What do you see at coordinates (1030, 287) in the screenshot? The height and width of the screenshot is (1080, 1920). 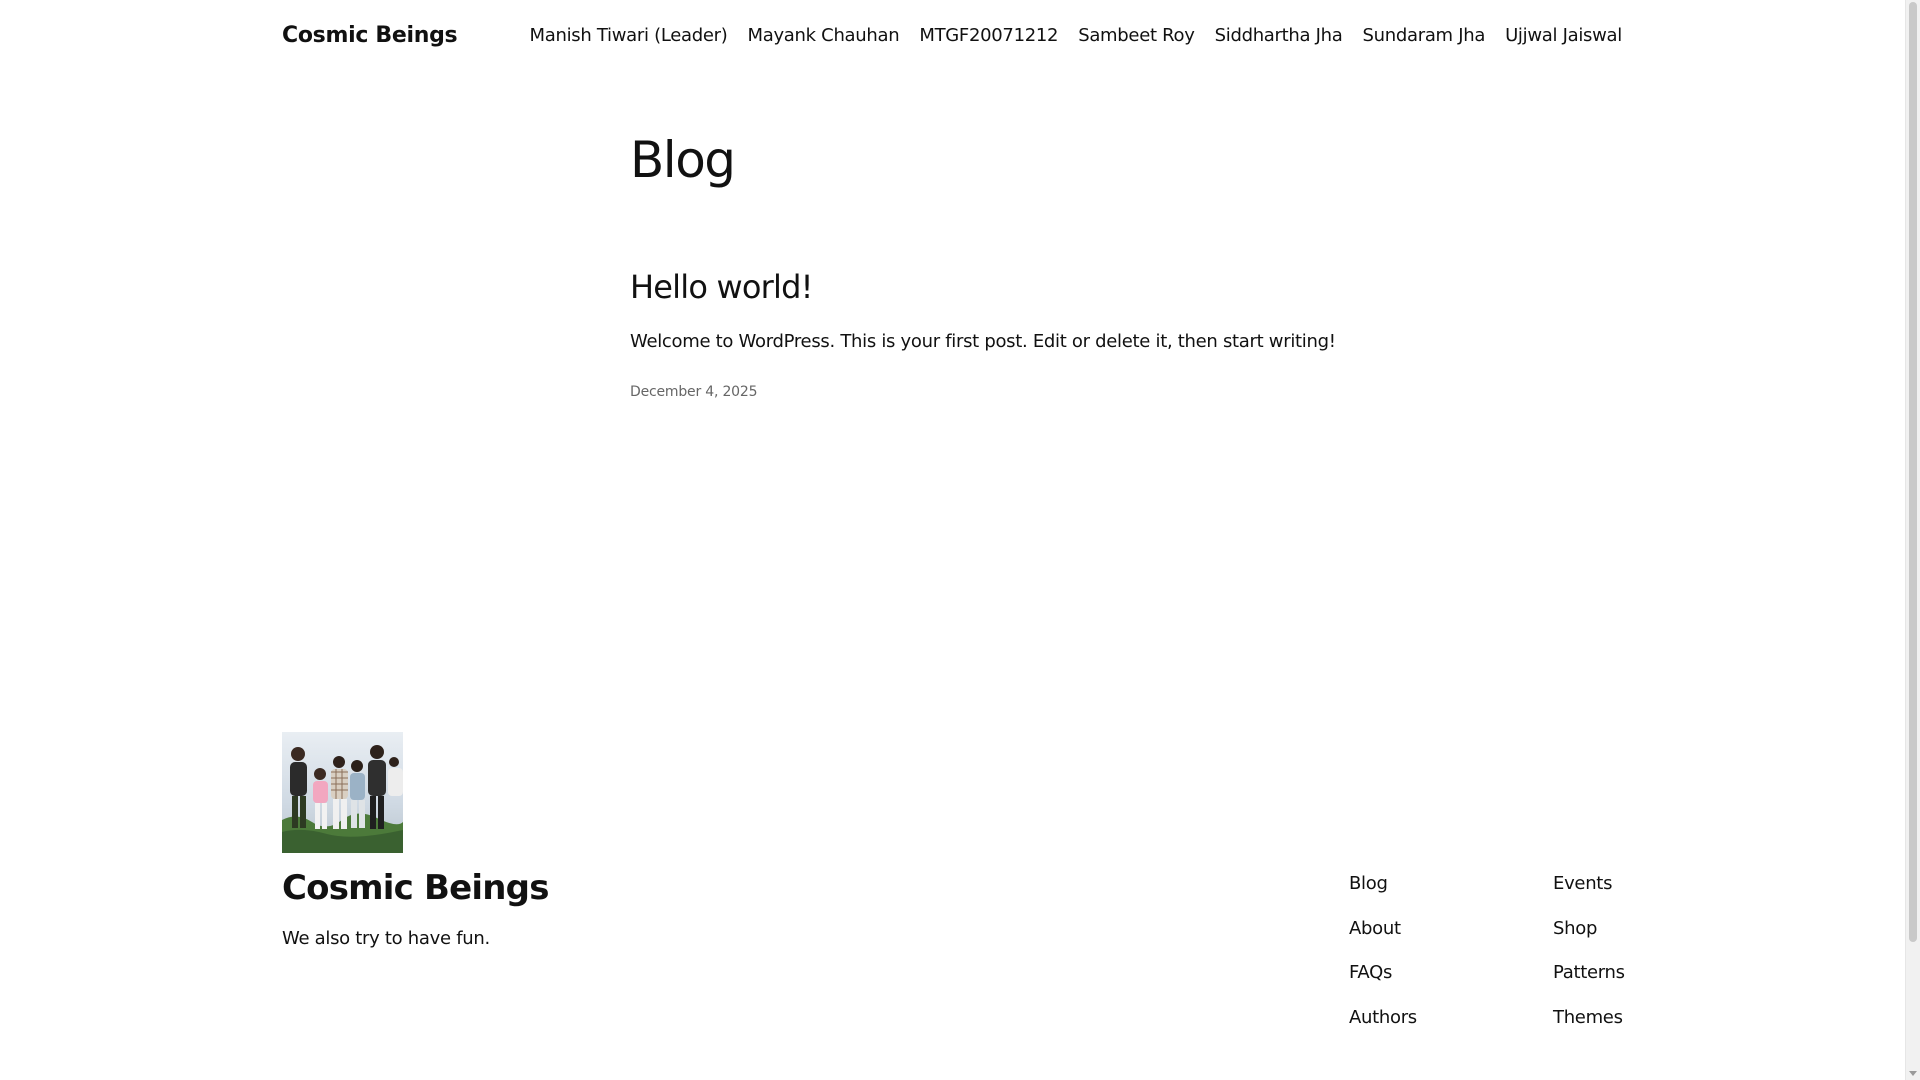 I see `post-title-link: Hello world!` at bounding box center [1030, 287].